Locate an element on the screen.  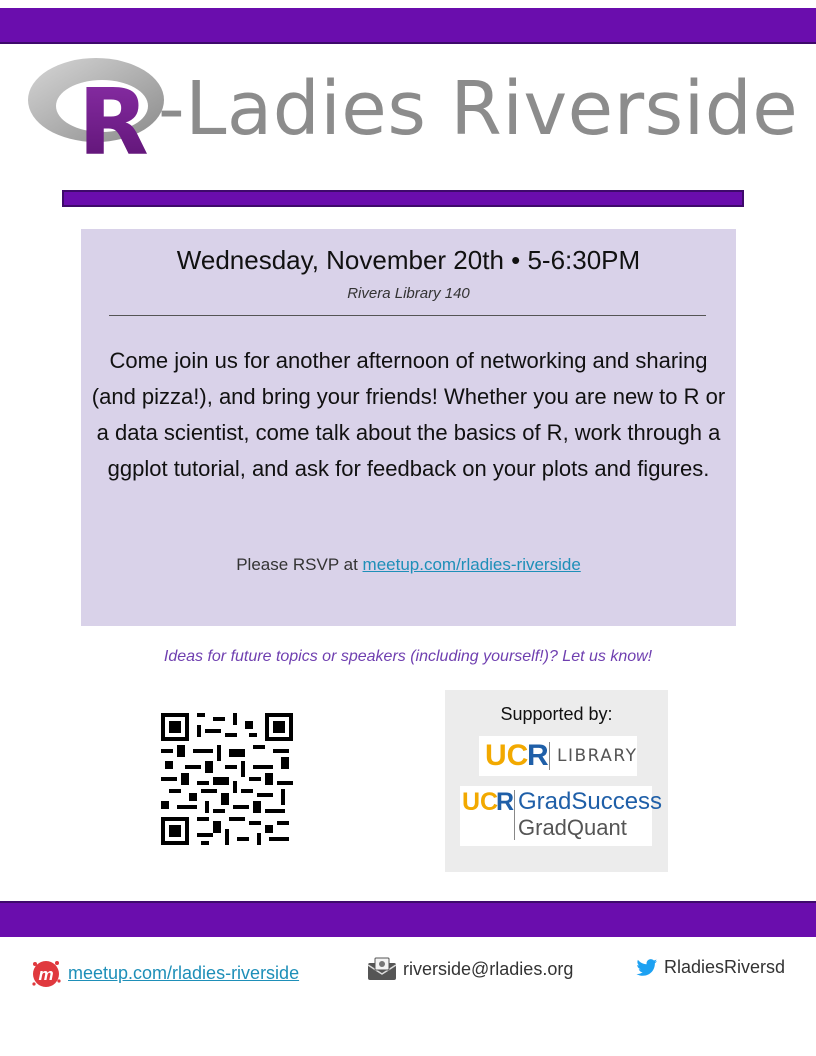
ucr-grad-uc: UC is located at coordinates (480, 802).